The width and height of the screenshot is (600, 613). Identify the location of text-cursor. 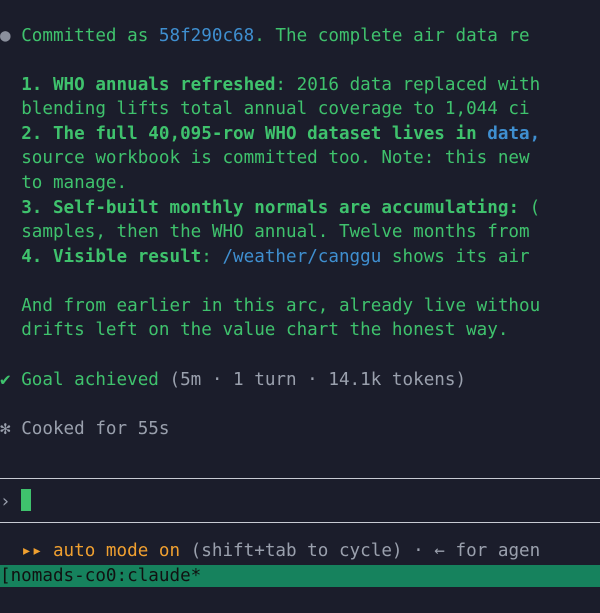
(26, 500).